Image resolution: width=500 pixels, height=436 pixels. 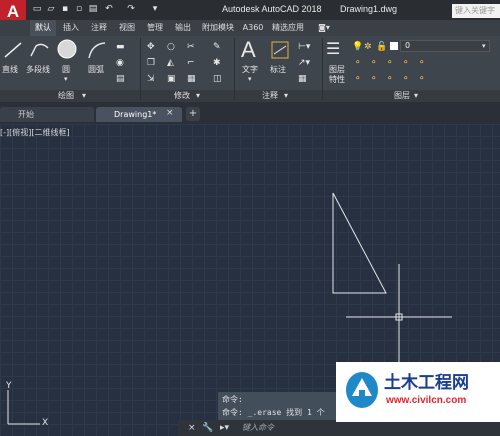 What do you see at coordinates (93, 9) in the screenshot?
I see `print-icon: ▤` at bounding box center [93, 9].